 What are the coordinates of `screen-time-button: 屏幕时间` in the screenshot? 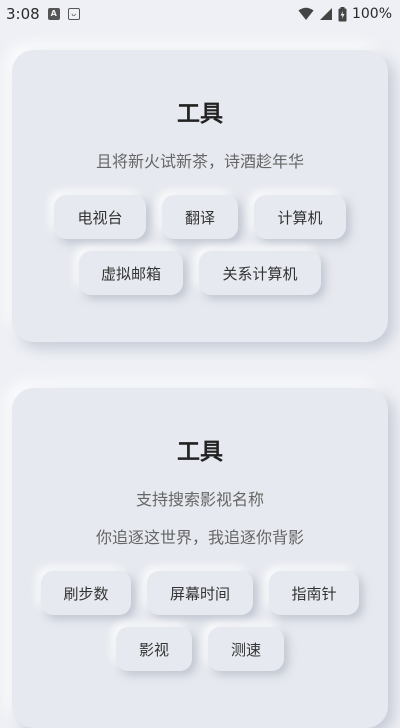 It's located at (200, 593).